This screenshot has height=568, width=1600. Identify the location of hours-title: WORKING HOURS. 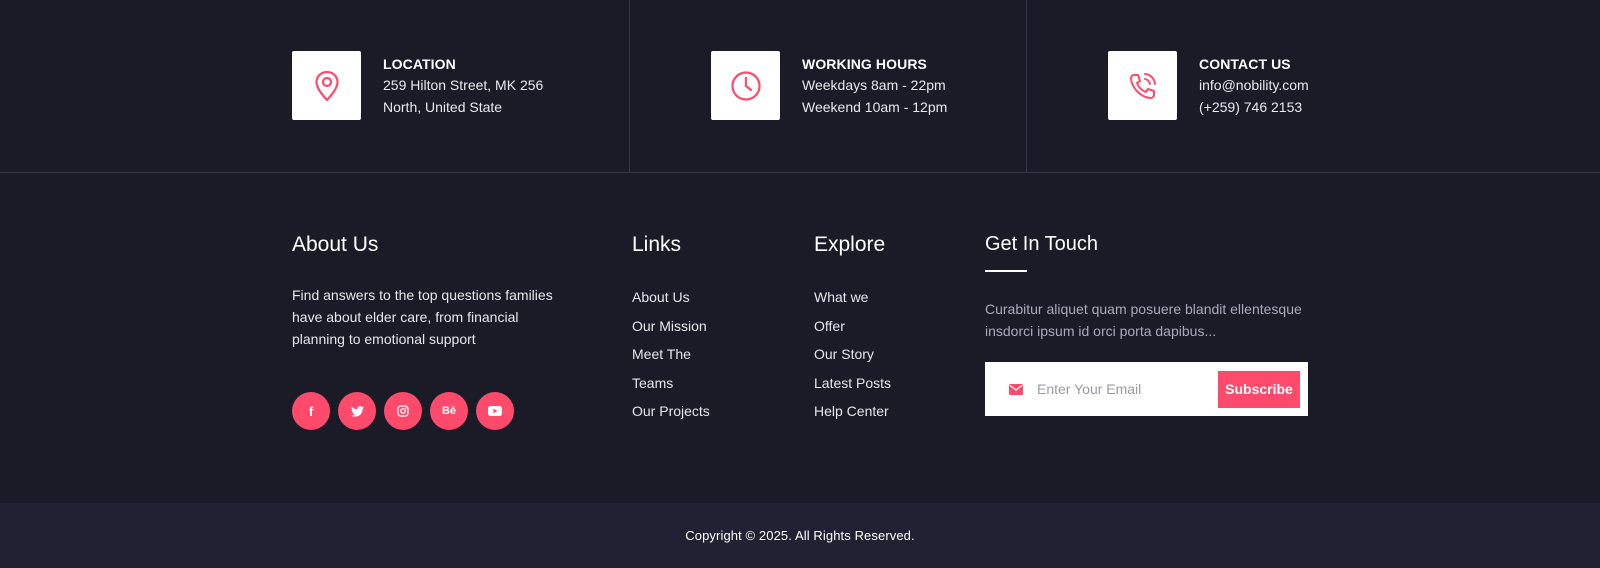
(864, 64).